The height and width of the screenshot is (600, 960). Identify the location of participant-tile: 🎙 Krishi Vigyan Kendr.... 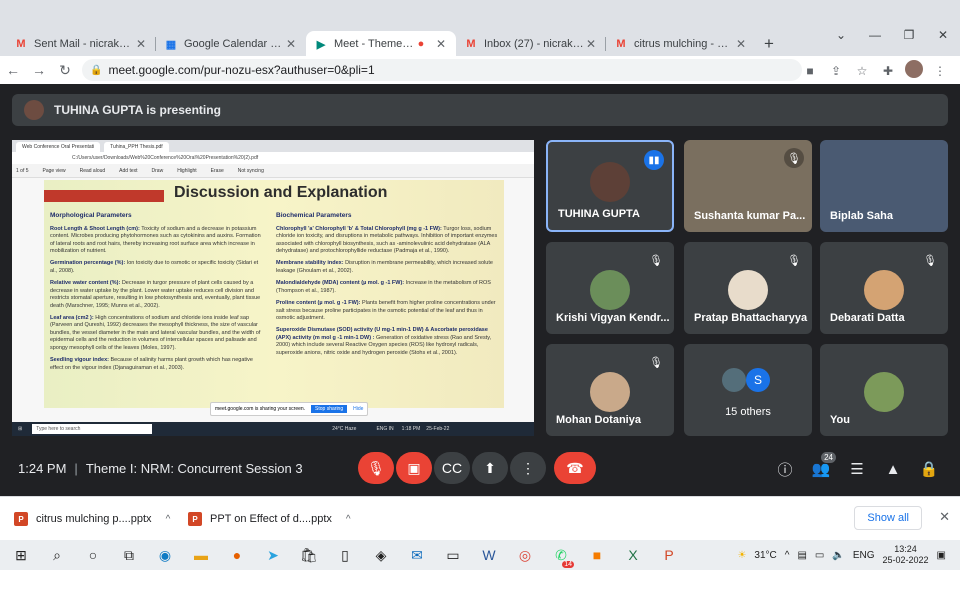
(610, 288).